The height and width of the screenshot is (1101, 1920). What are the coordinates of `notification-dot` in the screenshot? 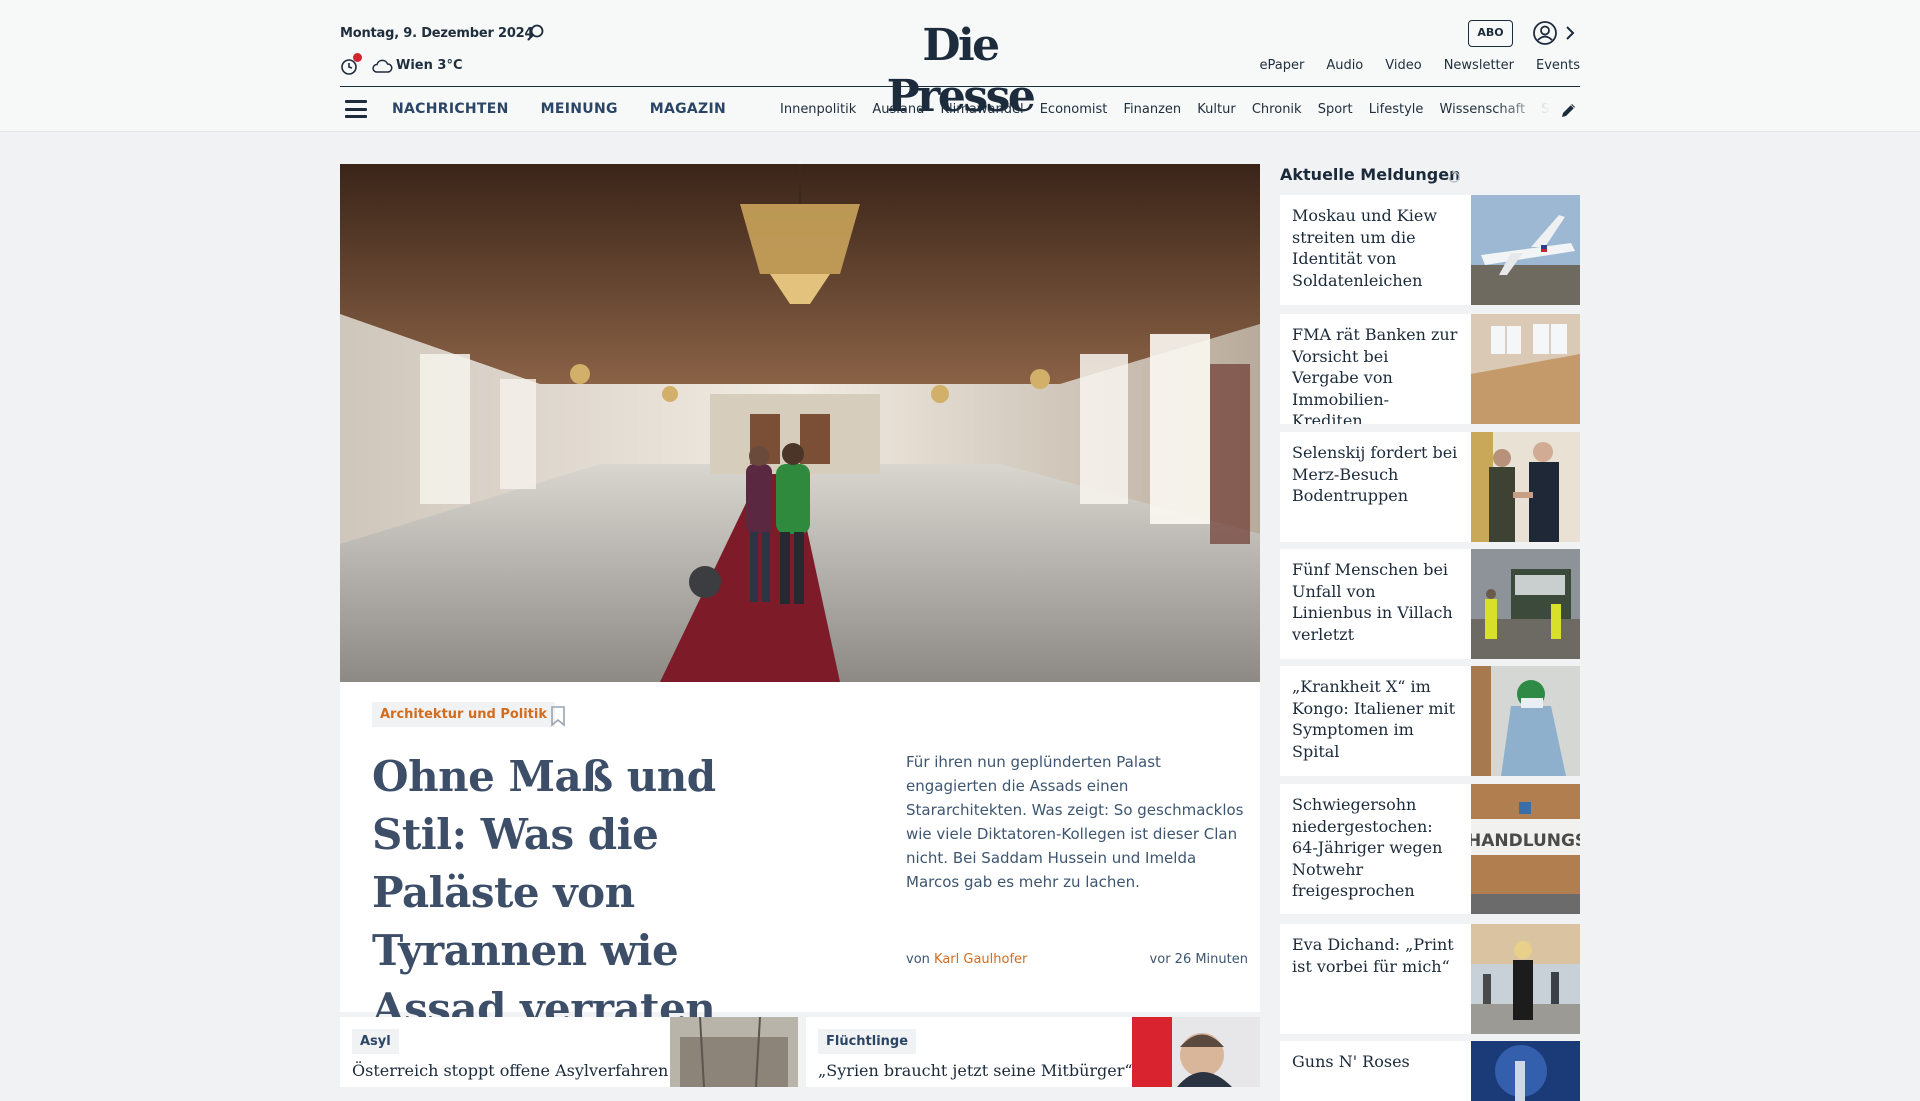 It's located at (357, 57).